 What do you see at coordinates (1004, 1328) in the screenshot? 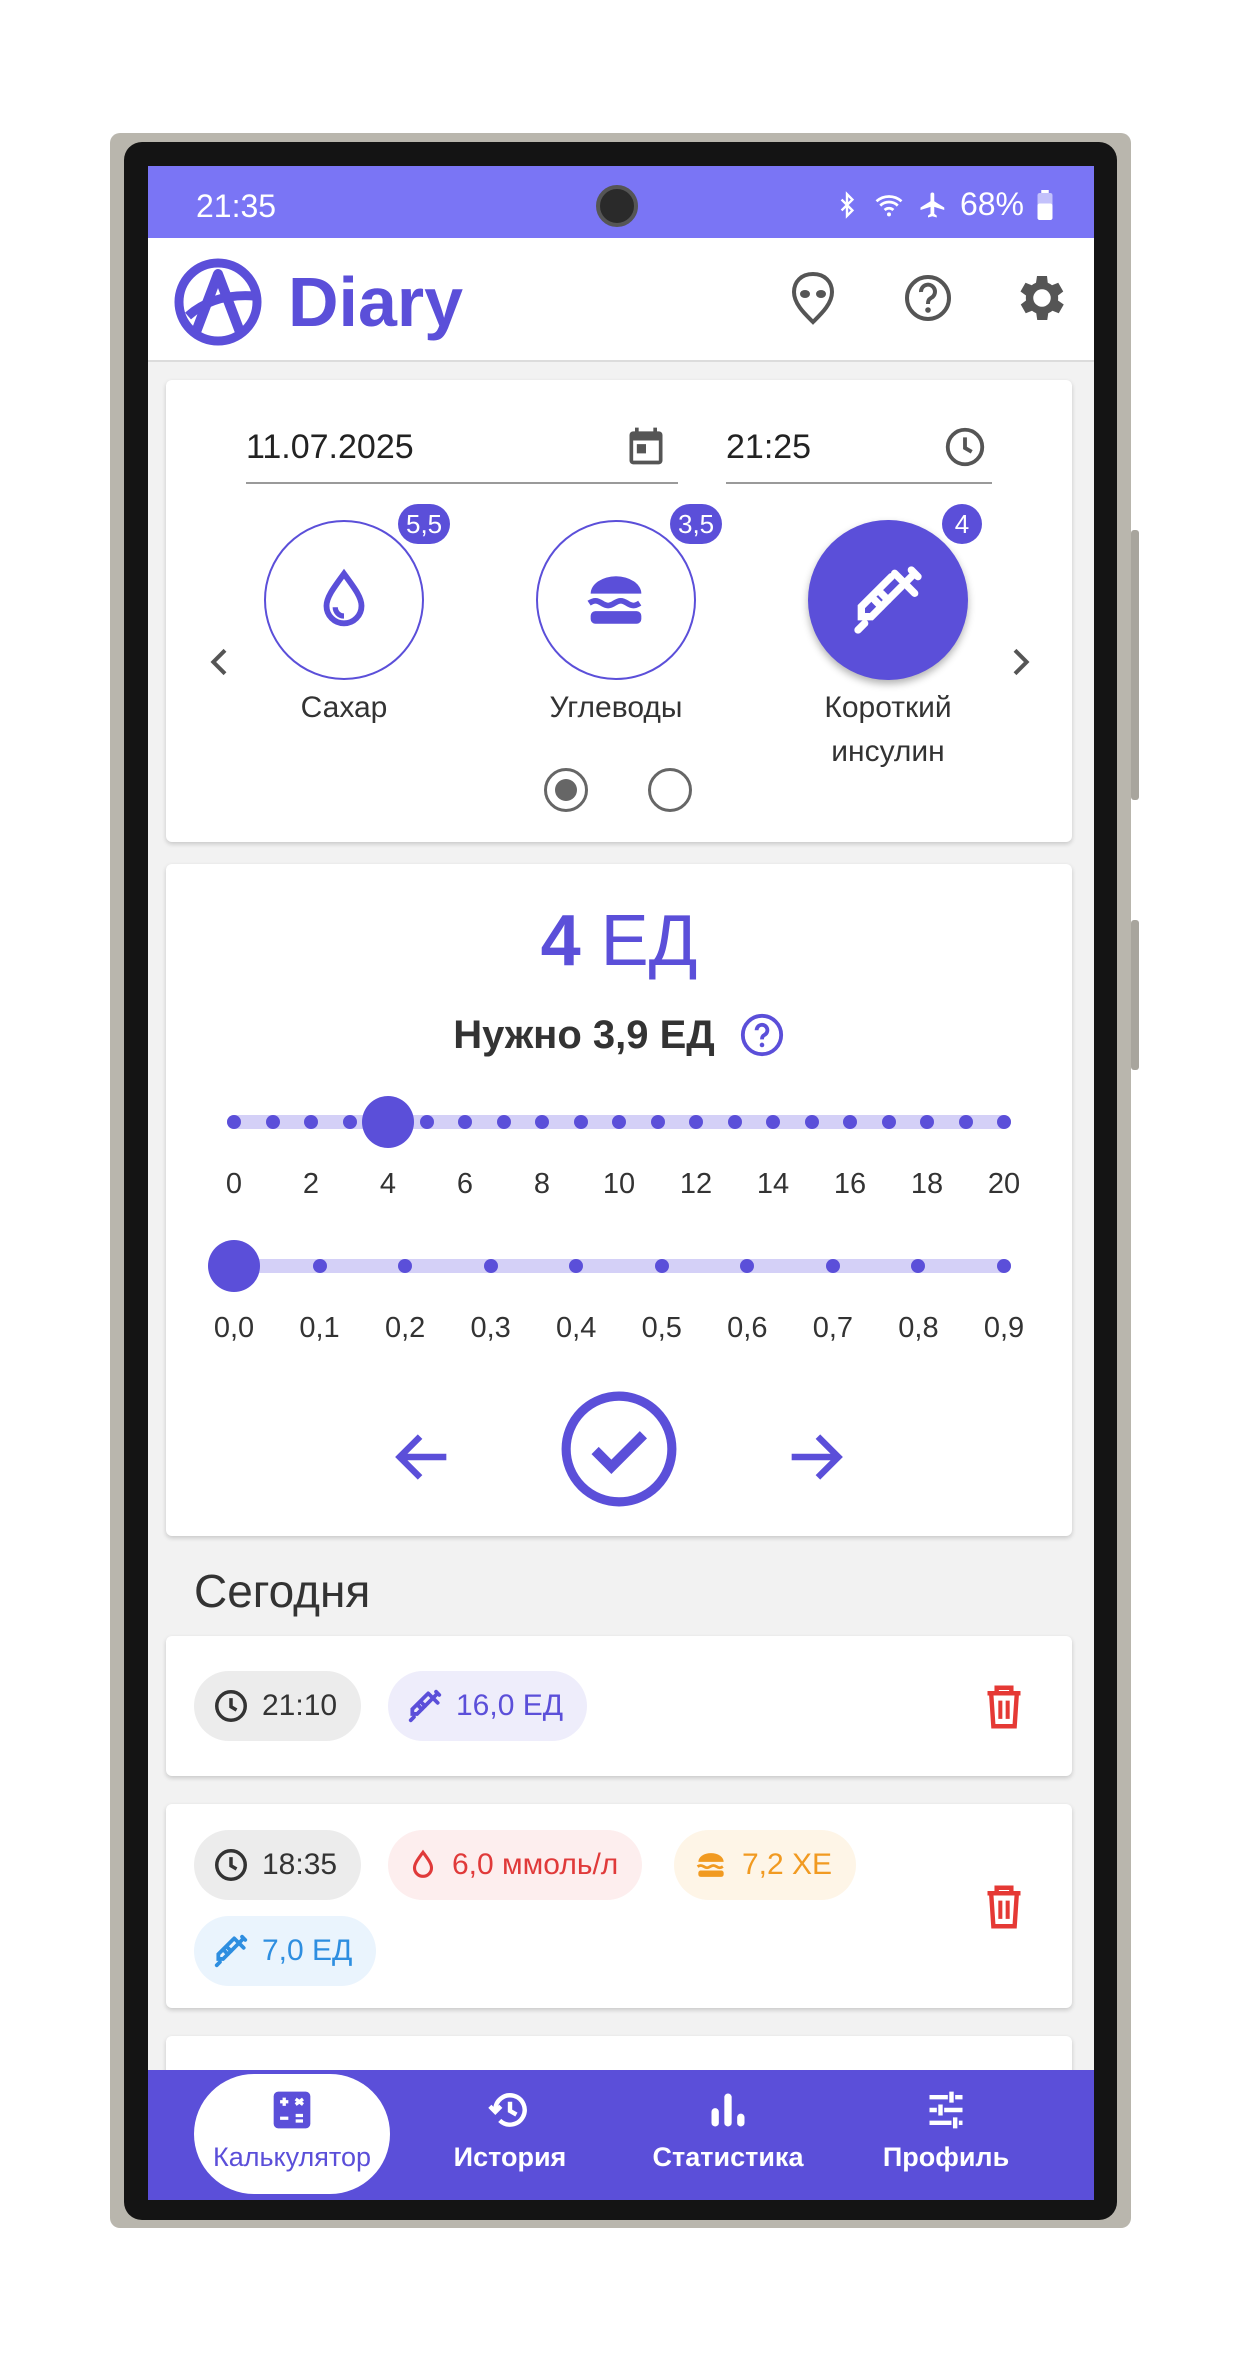
I see `decimal-slider-tick-label: 0,9` at bounding box center [1004, 1328].